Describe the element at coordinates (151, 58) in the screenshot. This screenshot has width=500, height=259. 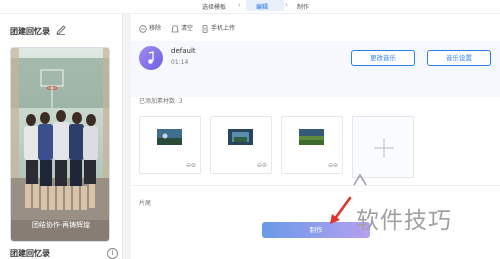
I see `music-note-icon` at that location.